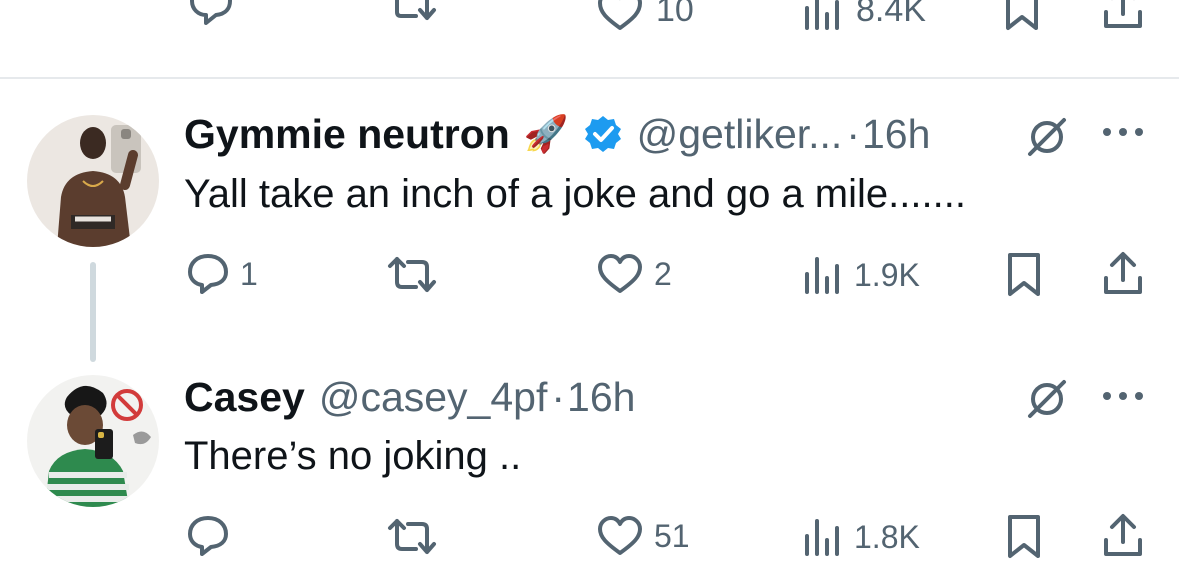  I want to click on reply-button, so click(213, 536).